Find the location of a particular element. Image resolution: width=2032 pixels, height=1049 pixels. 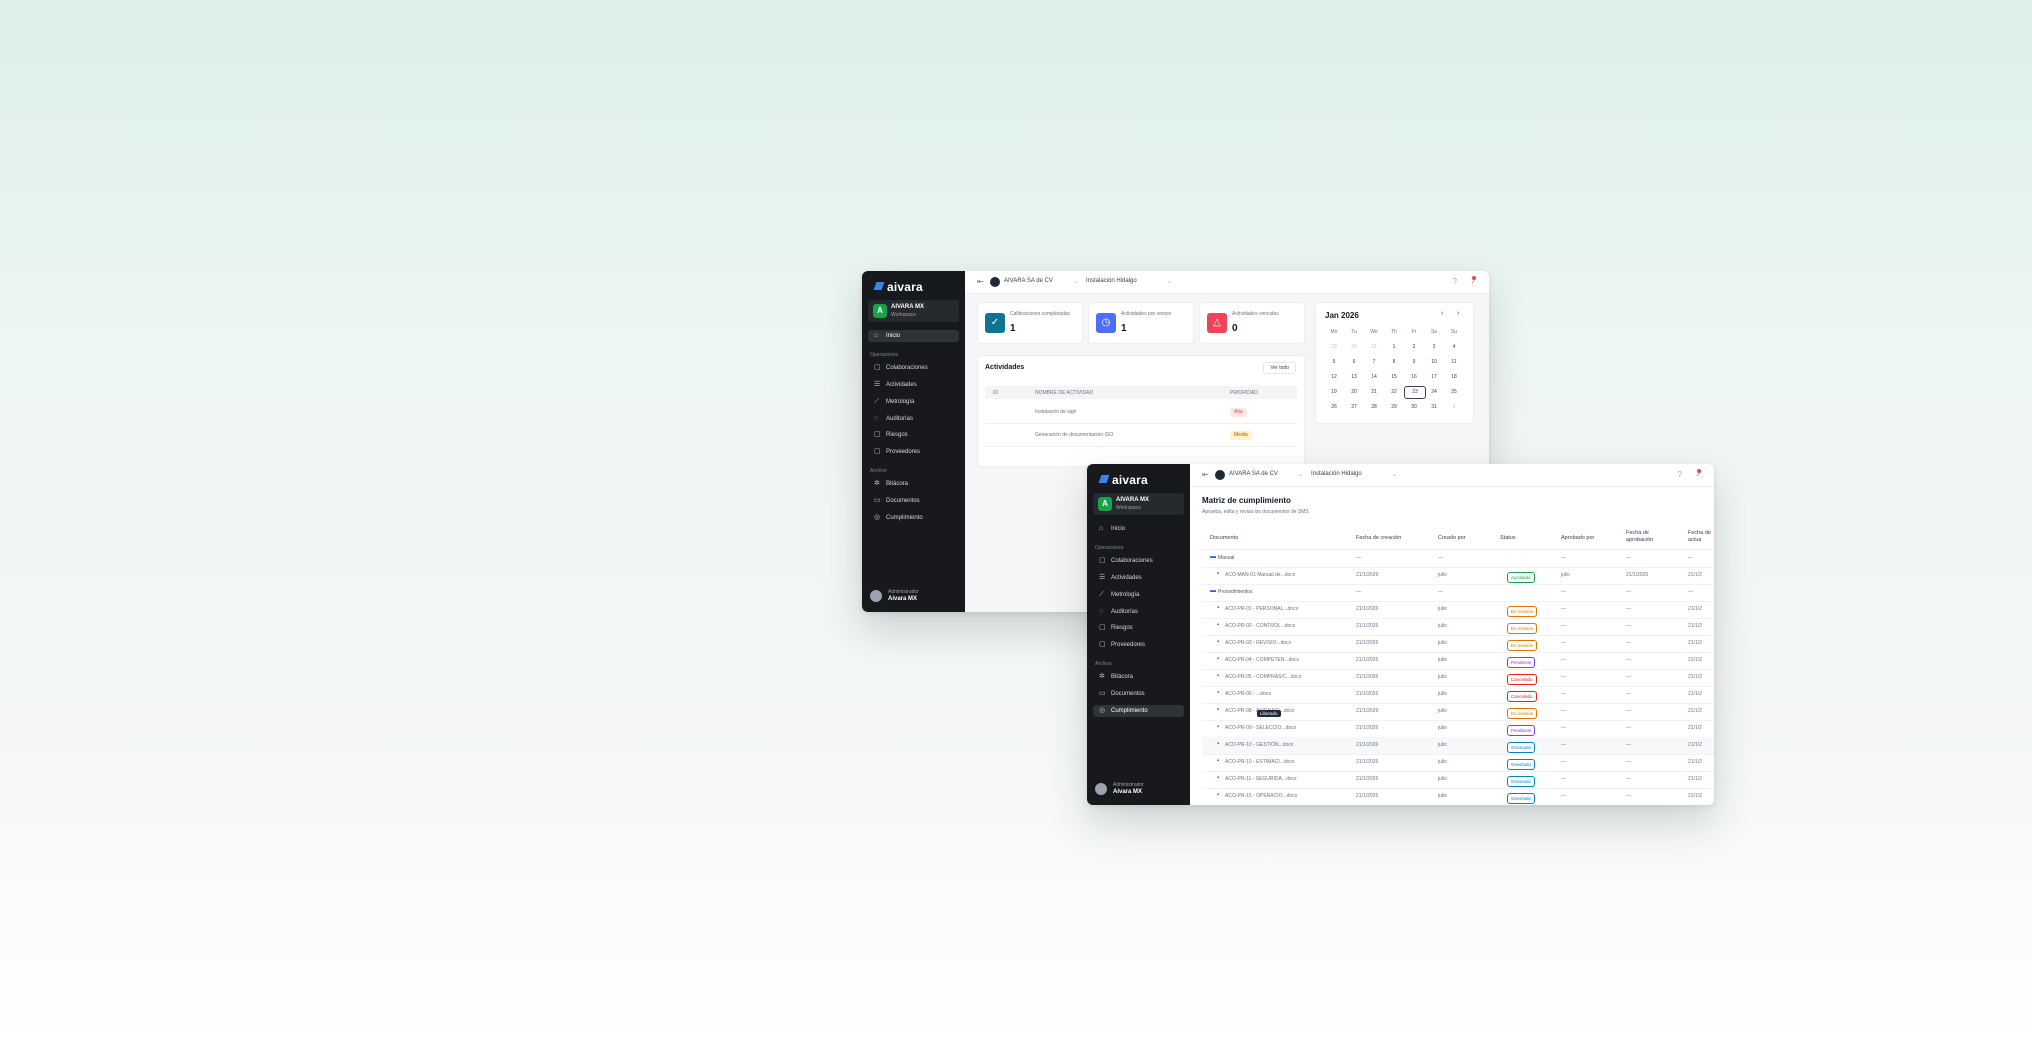

chevron-left-icon: ‹ is located at coordinates (1442, 313).